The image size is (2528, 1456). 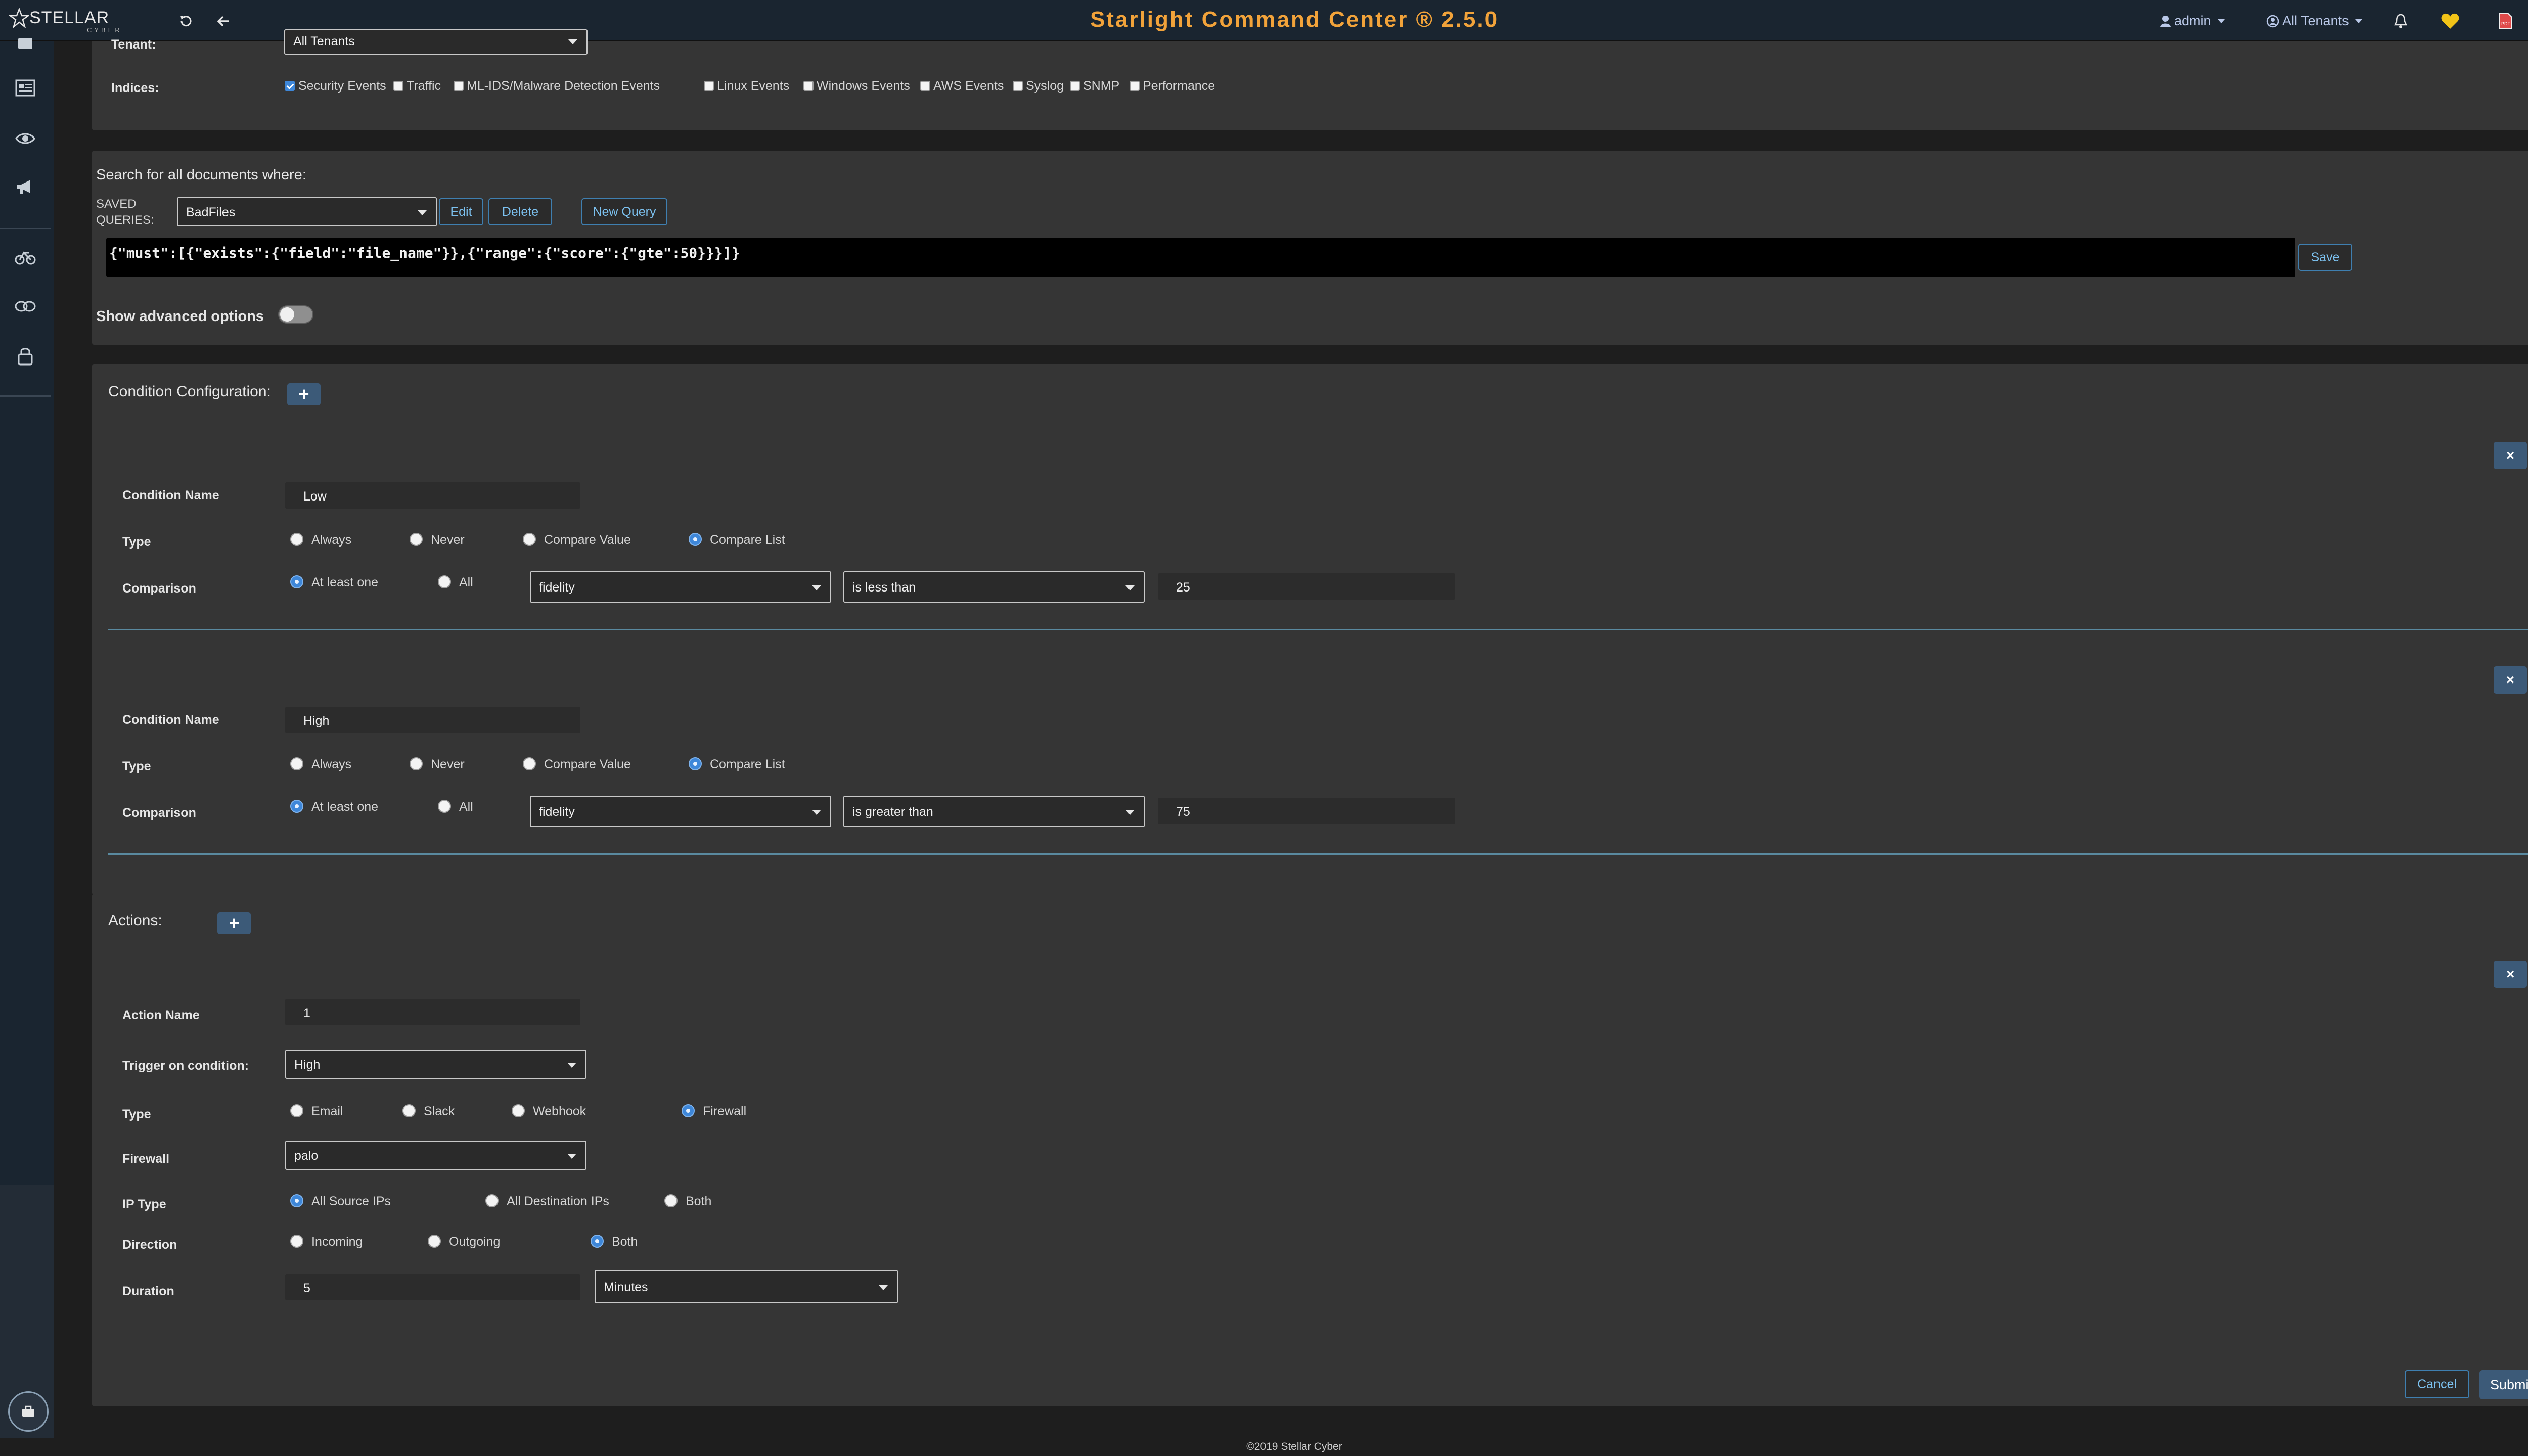 I want to click on direction-radio-incoming, so click(x=297, y=1241).